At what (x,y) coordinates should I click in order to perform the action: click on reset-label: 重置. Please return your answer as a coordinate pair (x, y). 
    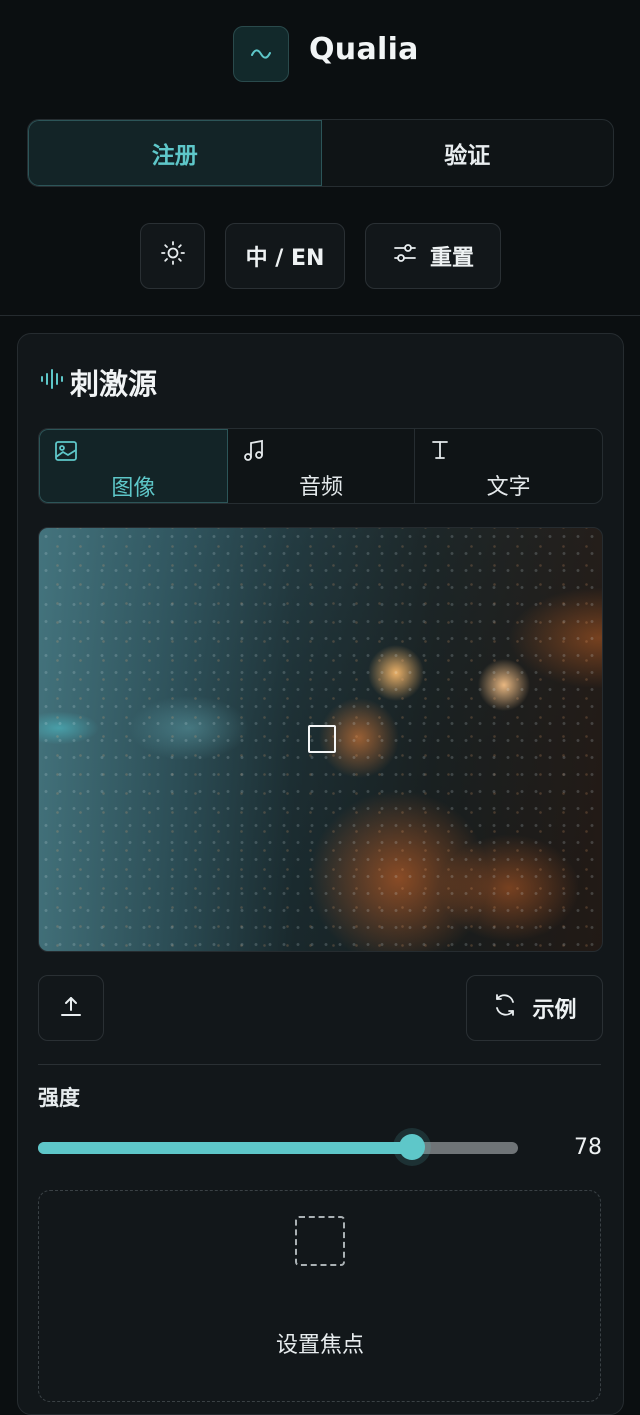
    Looking at the image, I should click on (451, 258).